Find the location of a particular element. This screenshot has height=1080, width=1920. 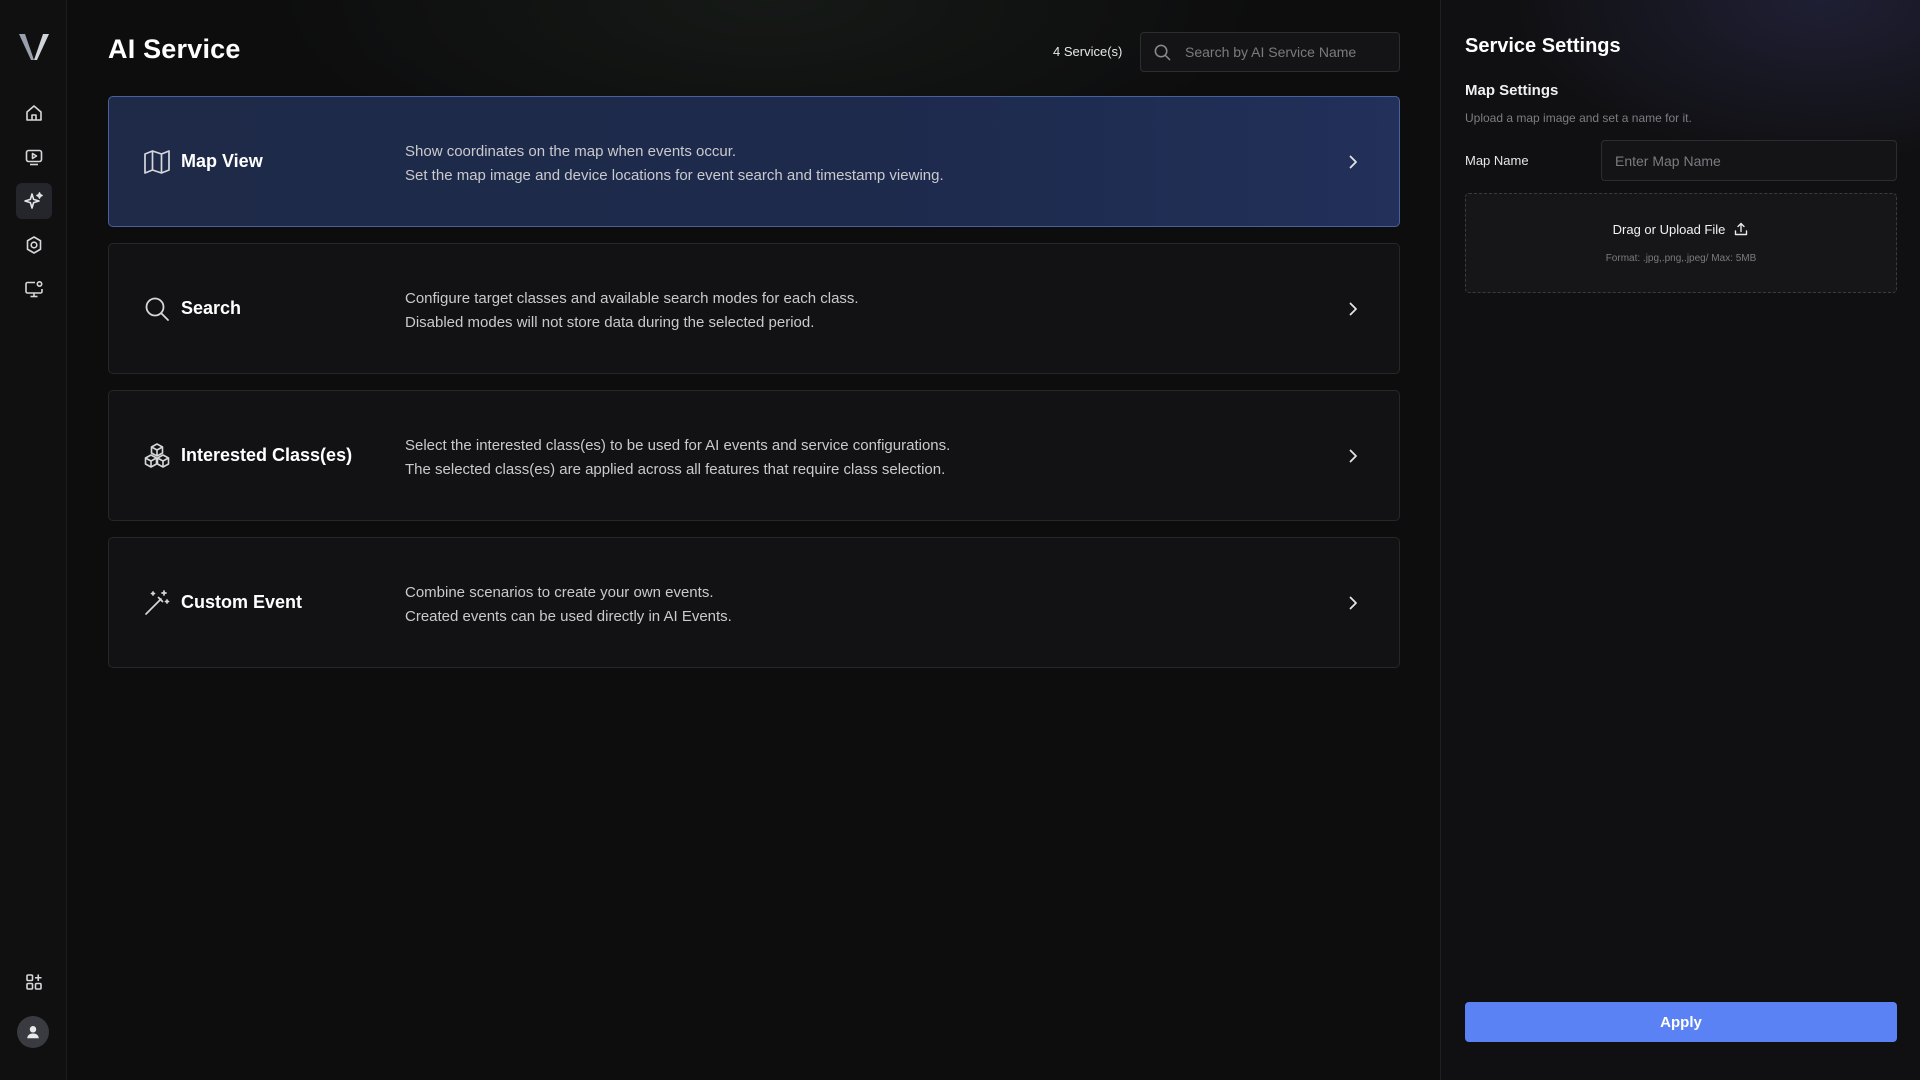

nav-apps-button is located at coordinates (34, 982).